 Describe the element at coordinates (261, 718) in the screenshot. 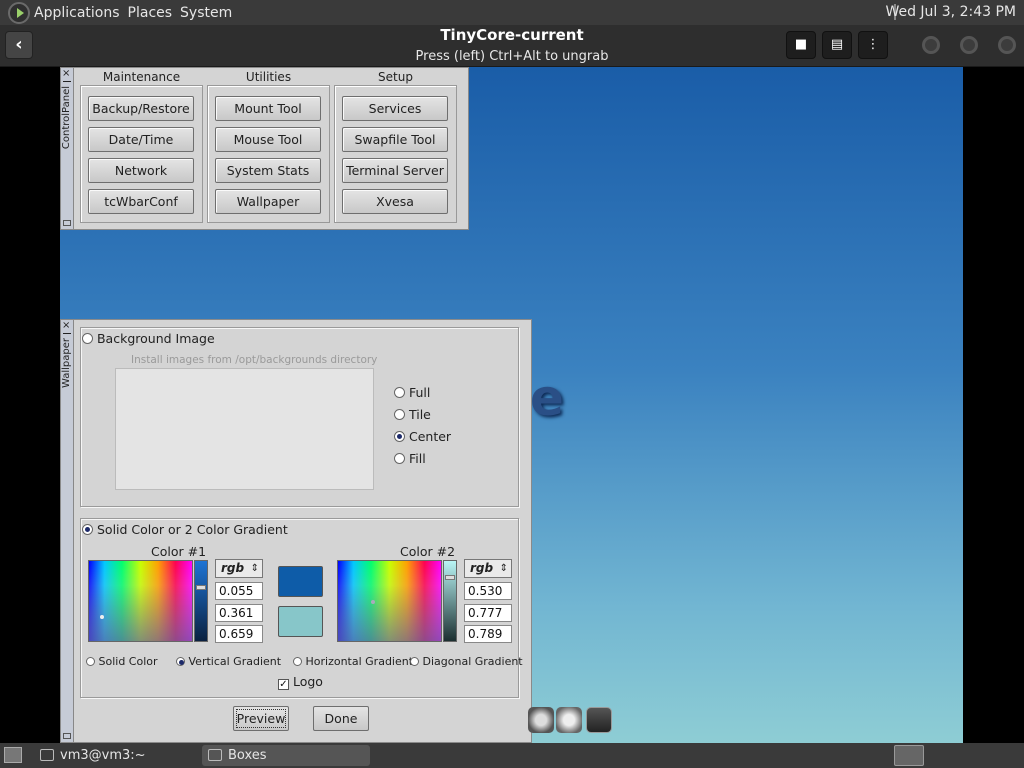

I see `preview-button: Preview` at that location.